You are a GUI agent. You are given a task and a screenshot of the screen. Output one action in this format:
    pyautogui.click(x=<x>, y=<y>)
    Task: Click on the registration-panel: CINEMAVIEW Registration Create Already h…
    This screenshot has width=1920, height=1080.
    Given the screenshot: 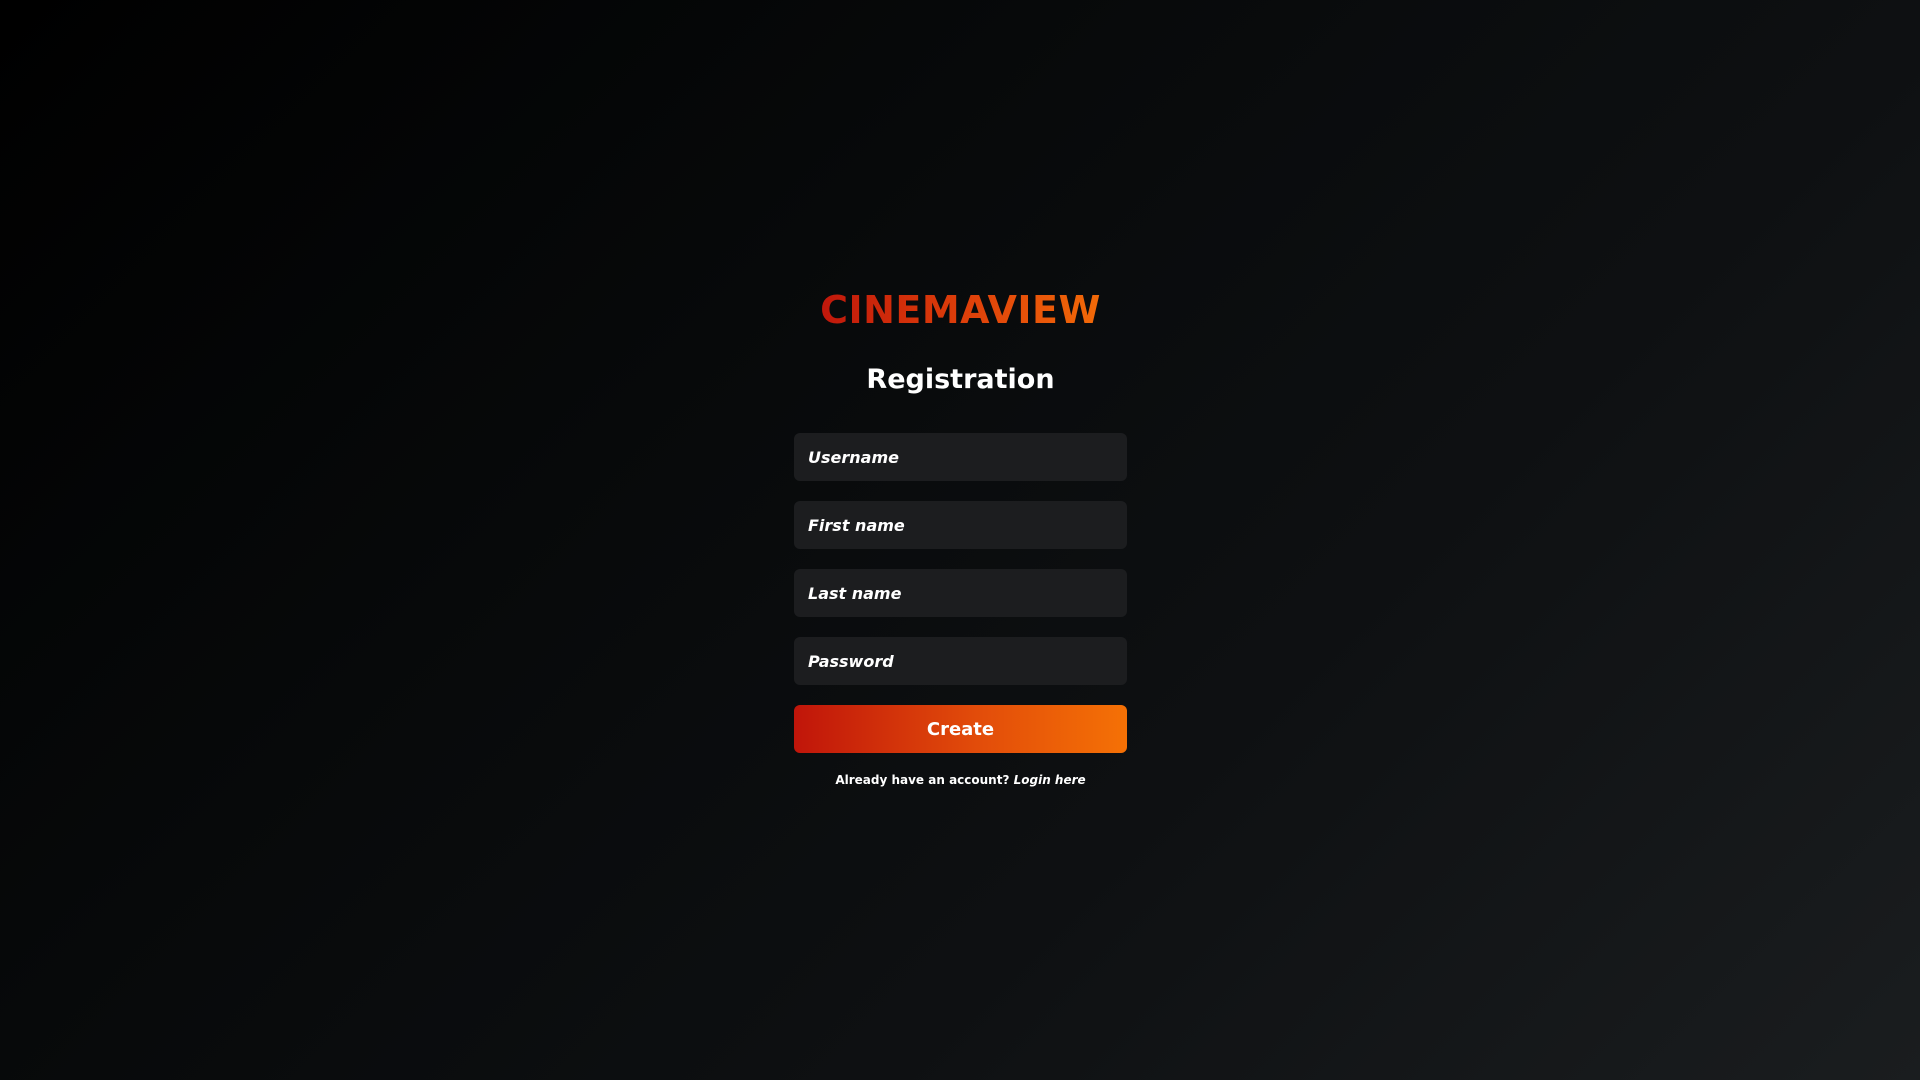 What is the action you would take?
    pyautogui.click(x=960, y=535)
    